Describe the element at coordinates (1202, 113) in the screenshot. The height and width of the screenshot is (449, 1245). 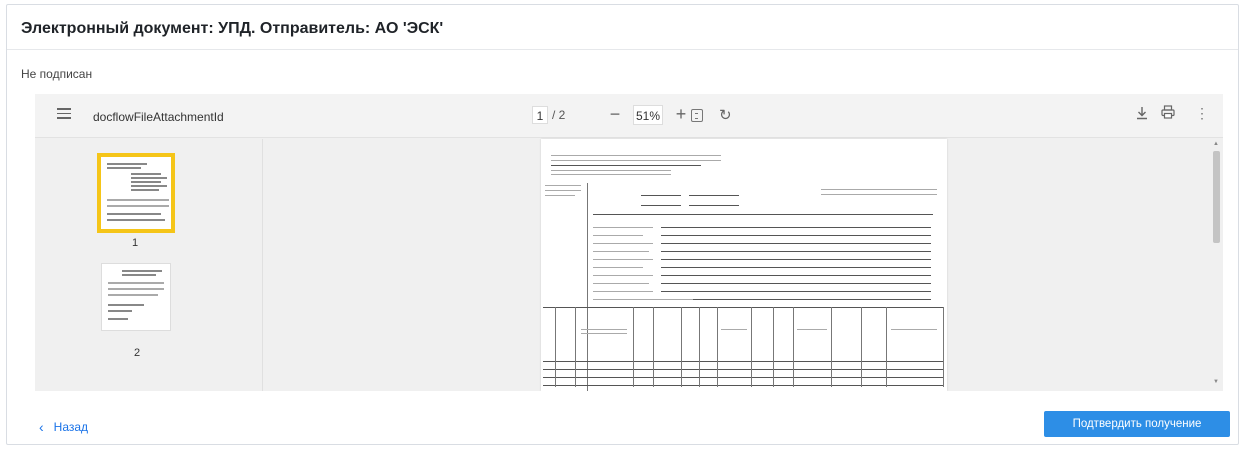
I see `more-vertical-icon: ⋮` at that location.